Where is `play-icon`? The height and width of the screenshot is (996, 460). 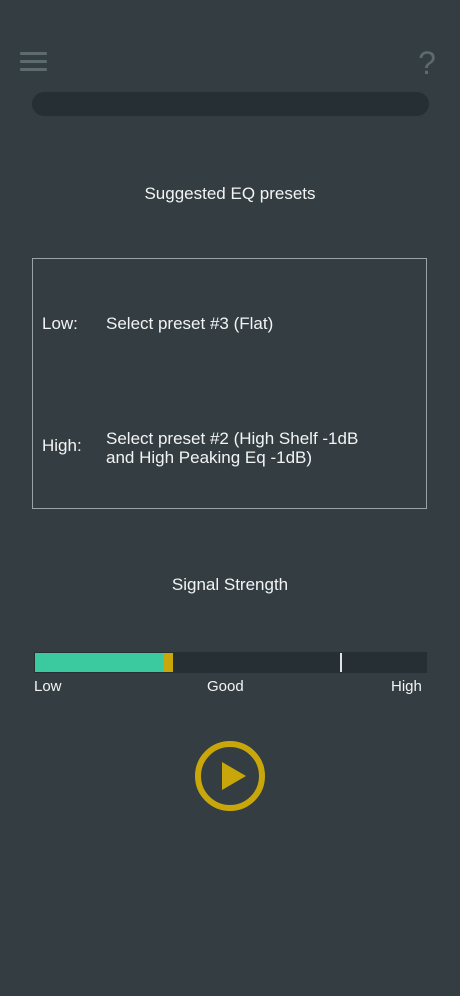 play-icon is located at coordinates (230, 776).